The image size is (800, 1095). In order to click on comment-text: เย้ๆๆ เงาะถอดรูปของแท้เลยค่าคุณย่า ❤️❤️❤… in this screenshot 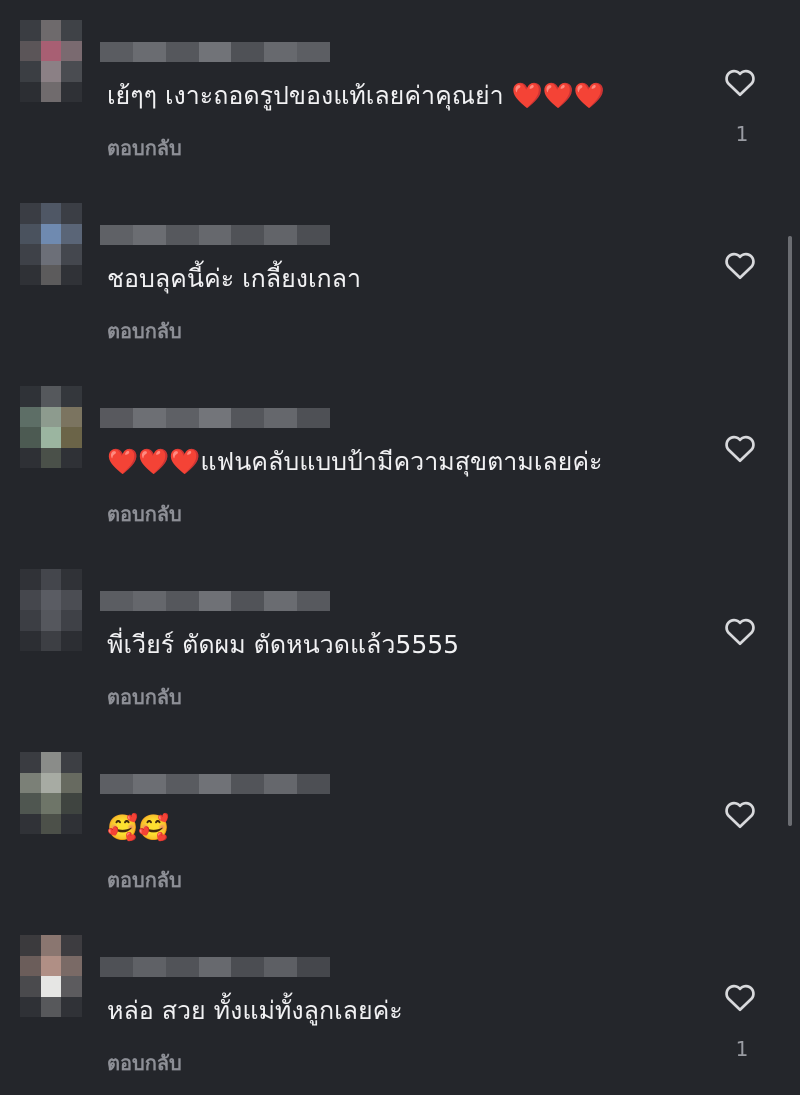, I will do `click(356, 95)`.